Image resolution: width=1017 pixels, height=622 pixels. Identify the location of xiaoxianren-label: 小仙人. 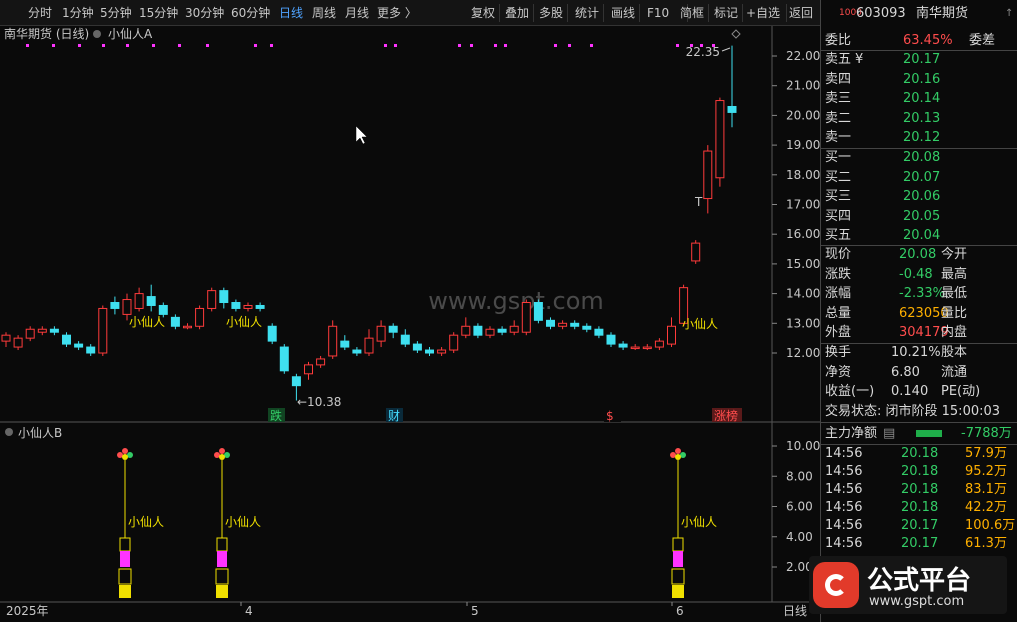
(147, 322).